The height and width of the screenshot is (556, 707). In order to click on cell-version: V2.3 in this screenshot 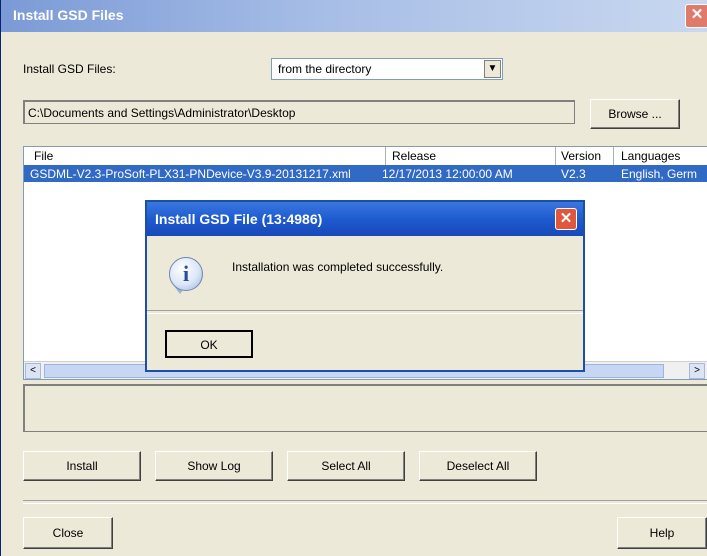, I will do `click(573, 174)`.